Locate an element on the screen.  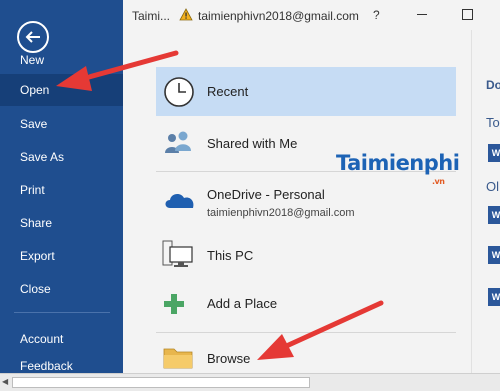
scroll-left-icon: ◀ is located at coordinates (5, 381).